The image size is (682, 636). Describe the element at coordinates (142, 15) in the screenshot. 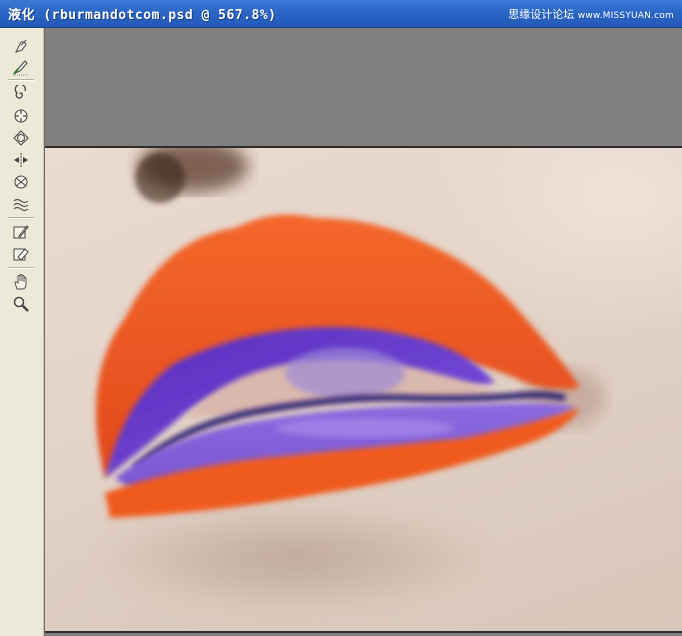

I see `window-title: 液化 (rburmandotcom.psd @ 567.8%)` at that location.